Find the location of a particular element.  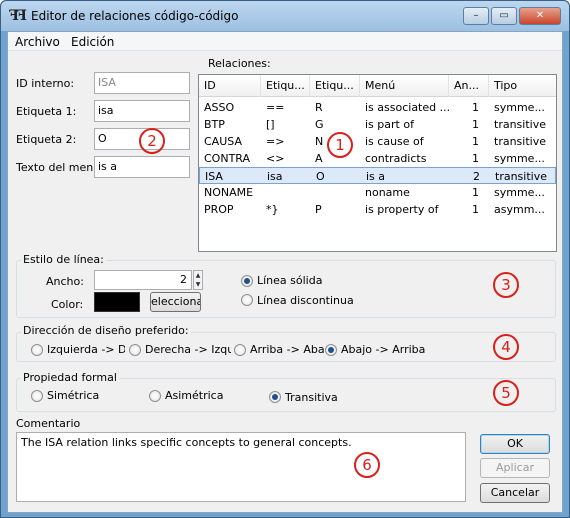

dashed-line-radio is located at coordinates (247, 300).